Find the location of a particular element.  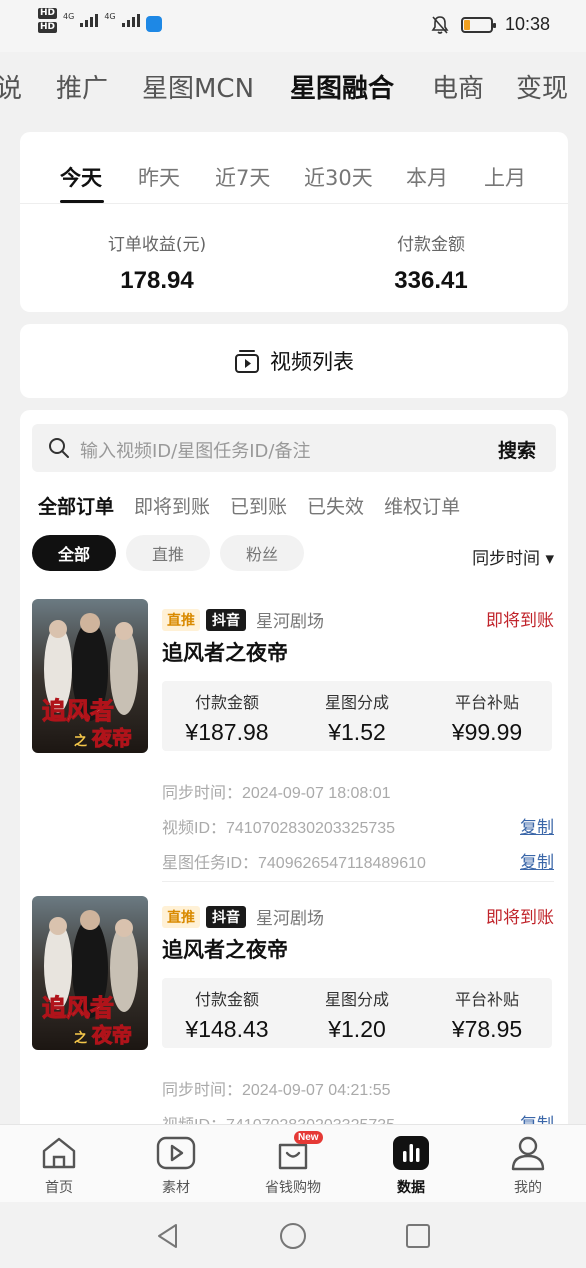

nav-shopping: New 省钱购物 is located at coordinates (293, 1164).